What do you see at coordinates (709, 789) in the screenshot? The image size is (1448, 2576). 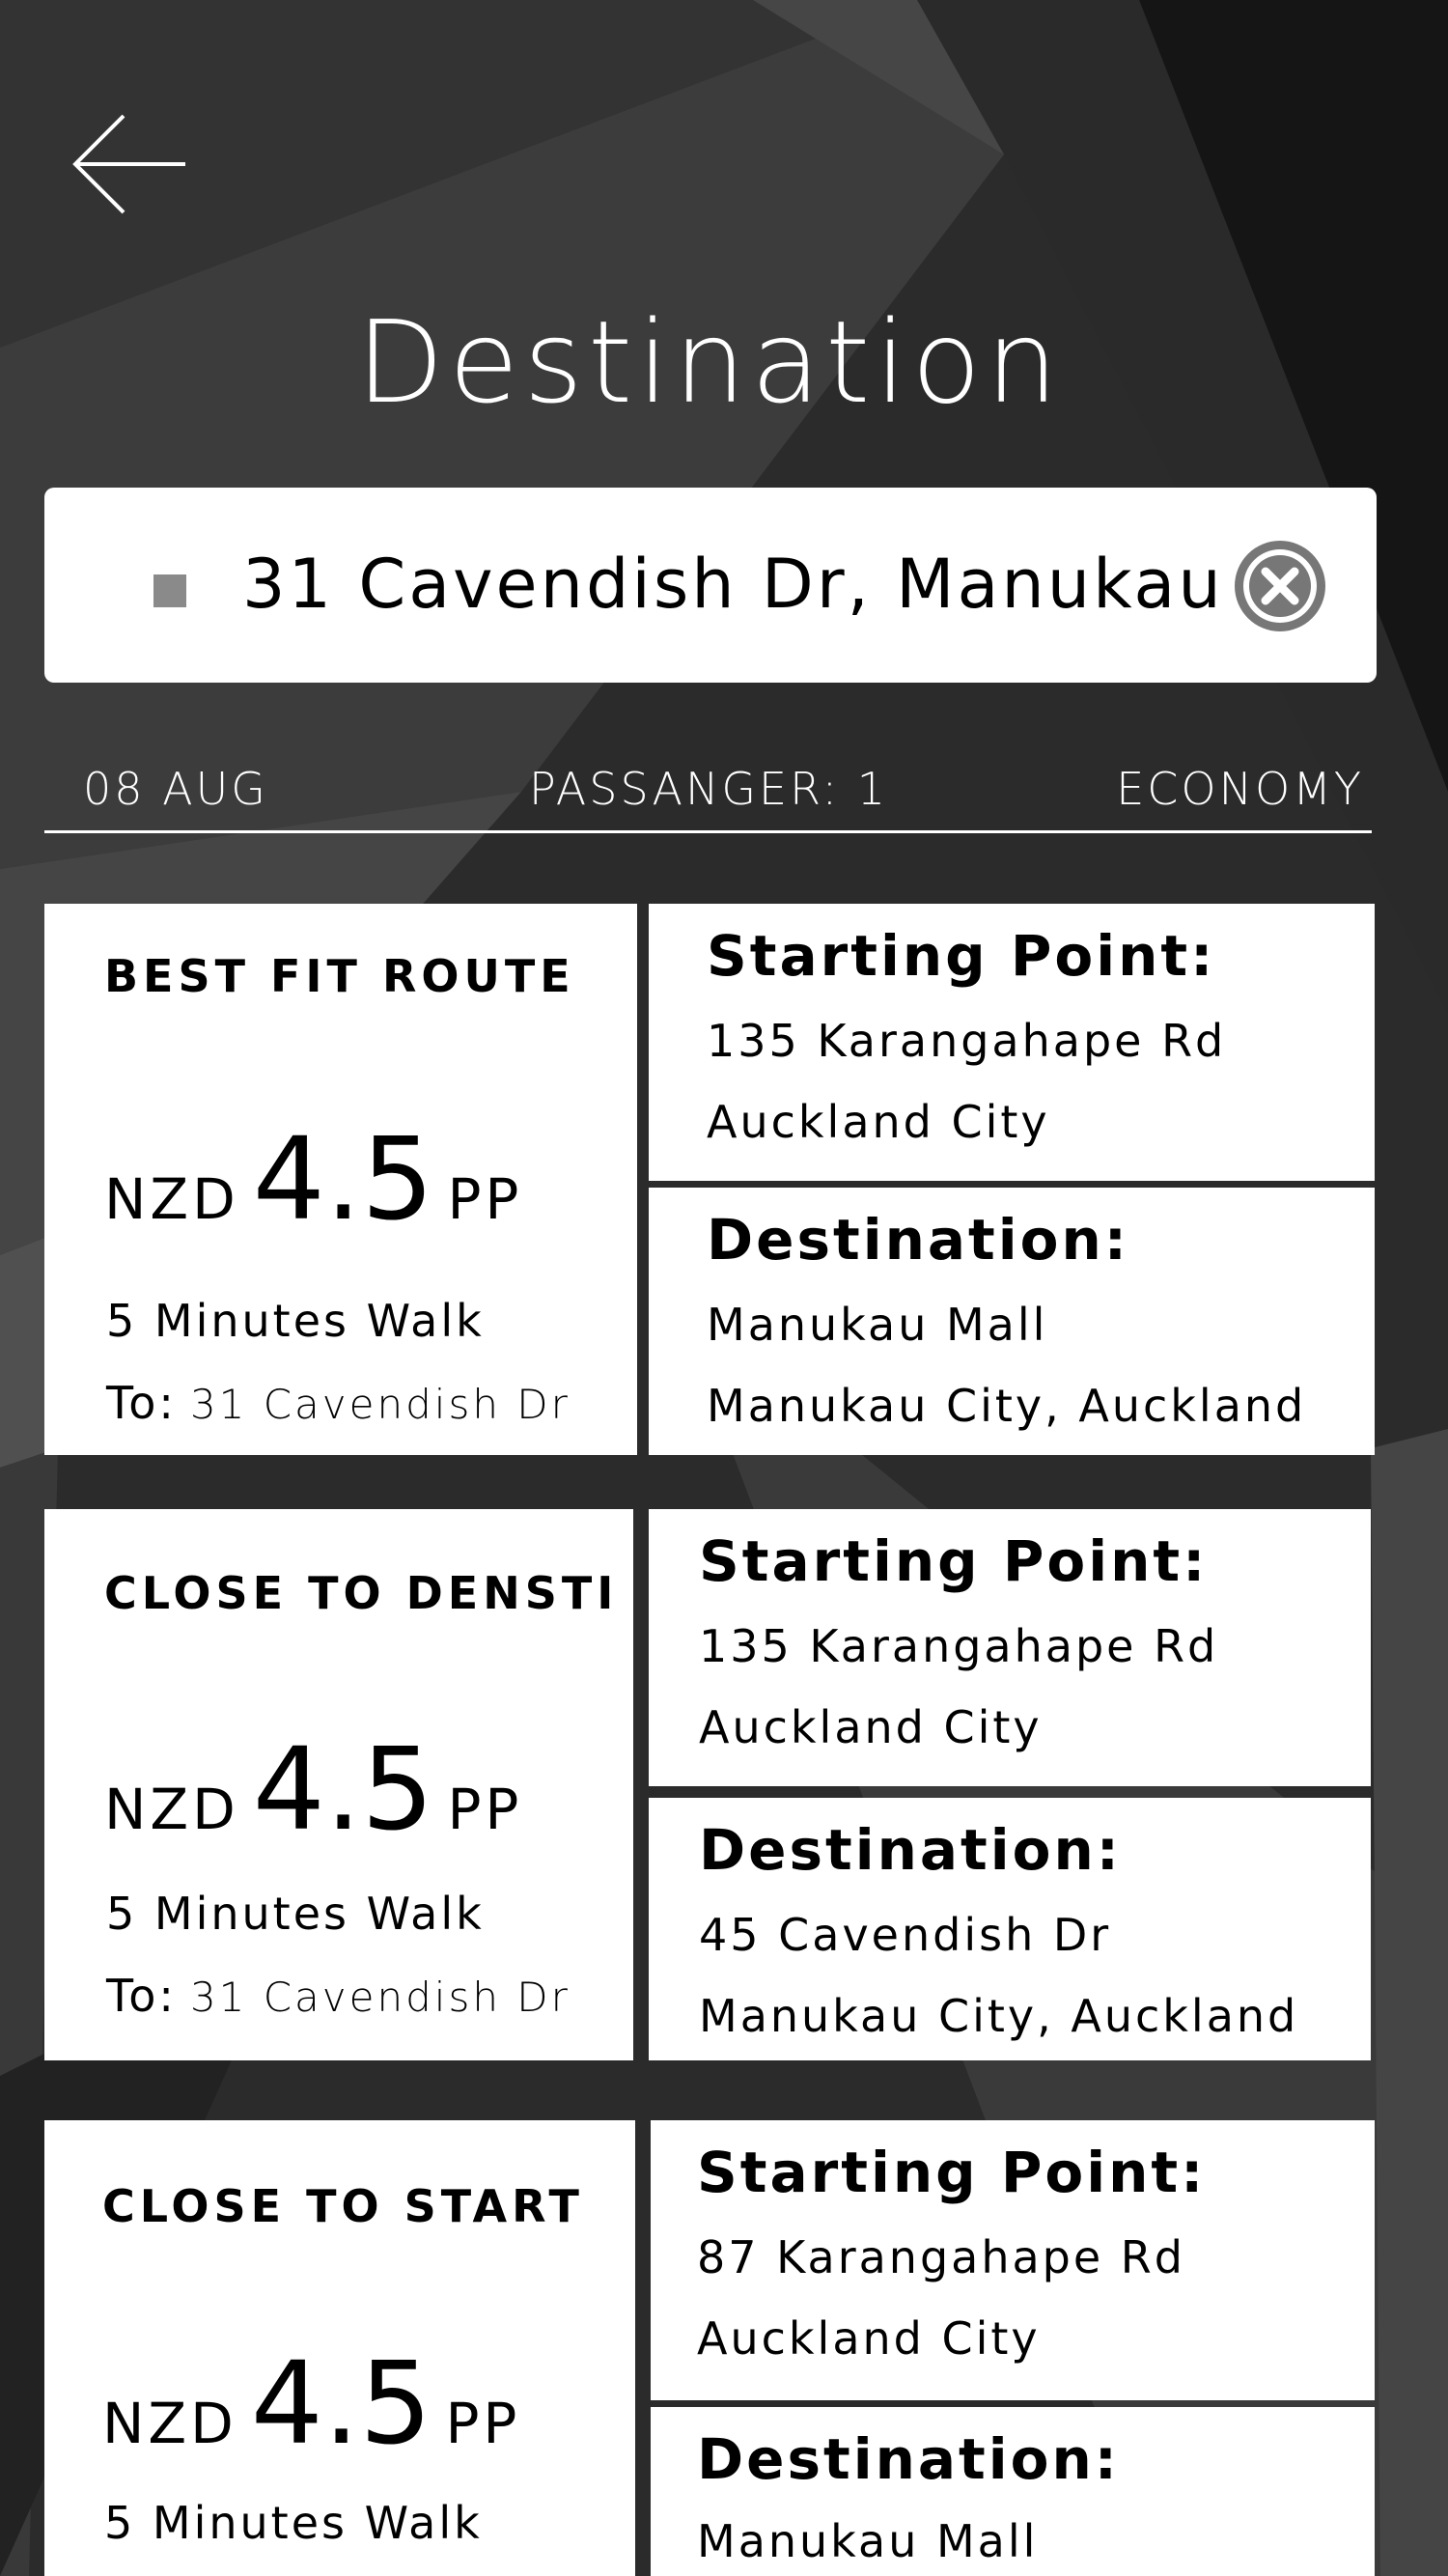 I see `passenger-count: PASSANGER: 1` at bounding box center [709, 789].